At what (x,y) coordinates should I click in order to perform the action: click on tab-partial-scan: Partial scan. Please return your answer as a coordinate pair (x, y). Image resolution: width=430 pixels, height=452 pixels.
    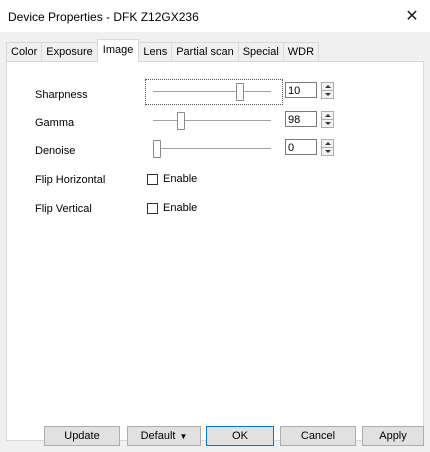
    Looking at the image, I should click on (205, 52).